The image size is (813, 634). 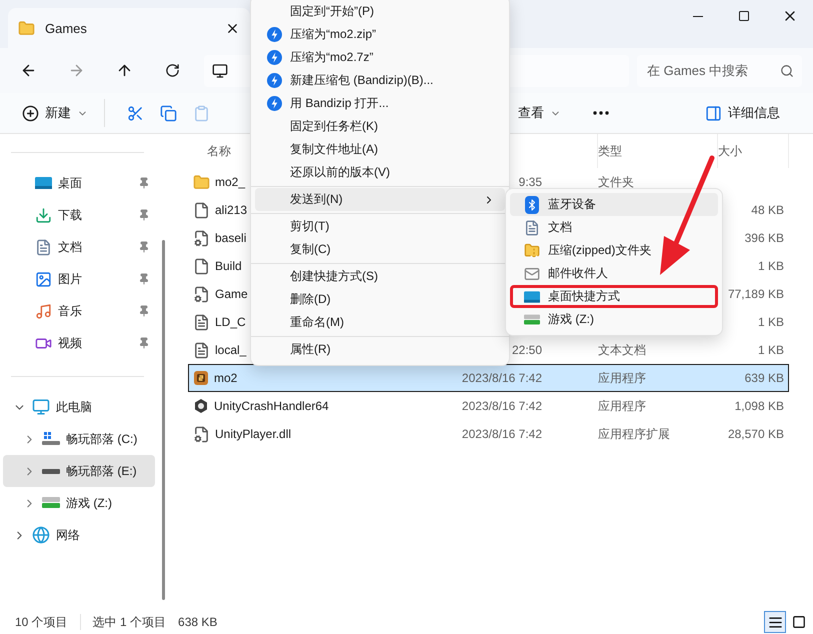 What do you see at coordinates (614, 296) in the screenshot?
I see `menu-item: 桌面快捷方式` at bounding box center [614, 296].